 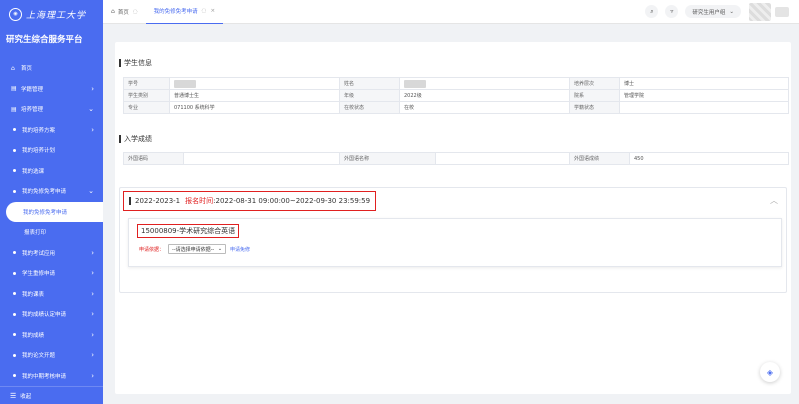 I want to click on collapse-menu-icon: ☰, so click(x=13, y=395).